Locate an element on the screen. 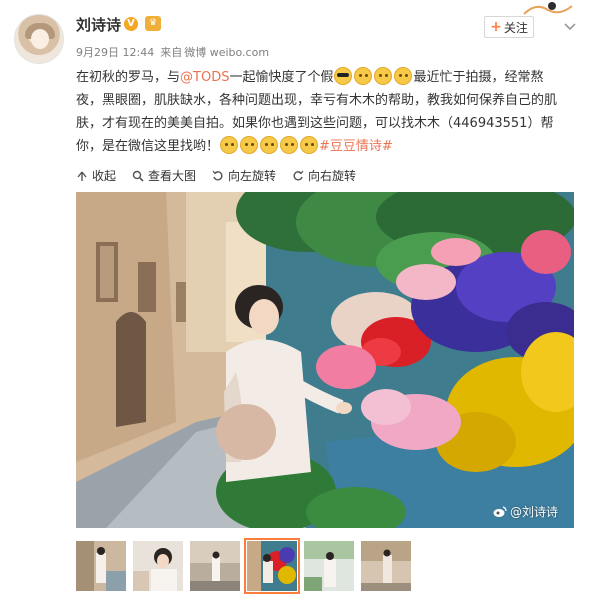 This screenshot has width=593, height=603. laugh-emoji-icon is located at coordinates (229, 145).